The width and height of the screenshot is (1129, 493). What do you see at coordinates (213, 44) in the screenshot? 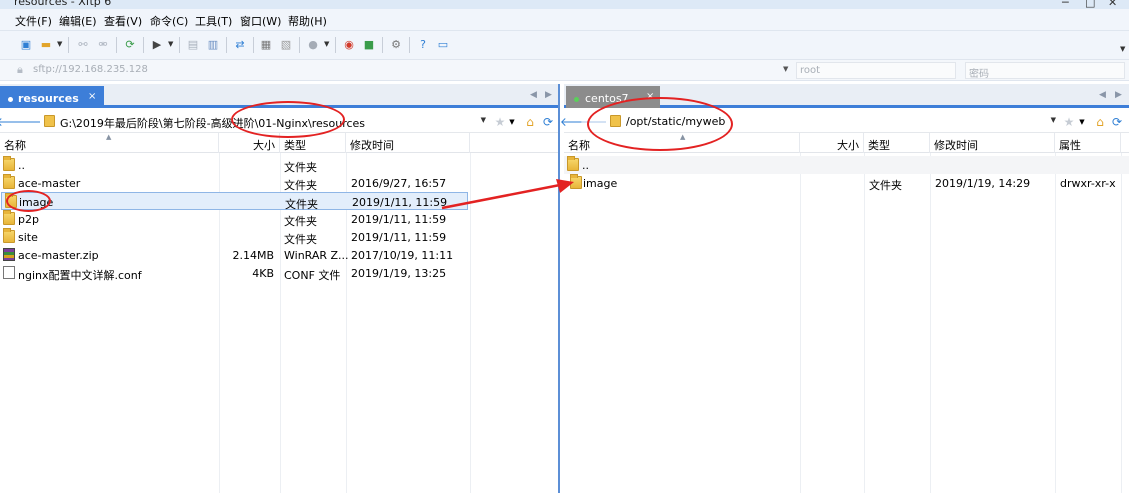
I see `download-icon: ▥` at bounding box center [213, 44].